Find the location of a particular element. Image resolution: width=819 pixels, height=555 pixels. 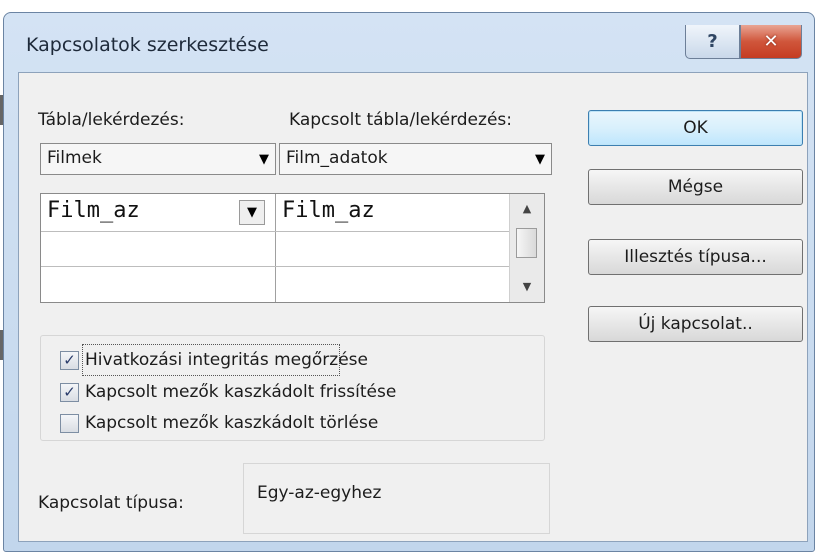

help-button: ? is located at coordinates (712, 42).